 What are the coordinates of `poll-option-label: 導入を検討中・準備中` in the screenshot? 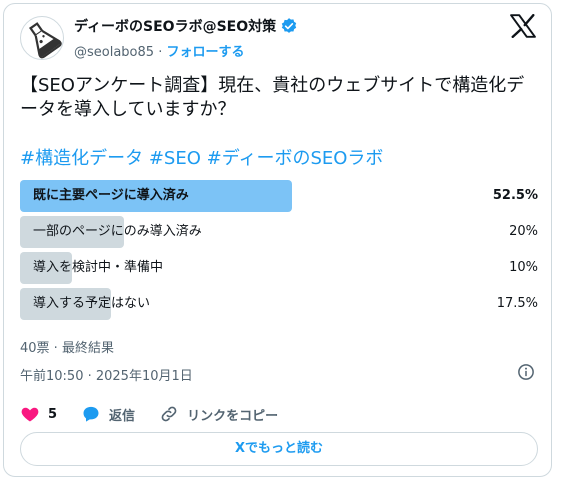 It's located at (98, 267).